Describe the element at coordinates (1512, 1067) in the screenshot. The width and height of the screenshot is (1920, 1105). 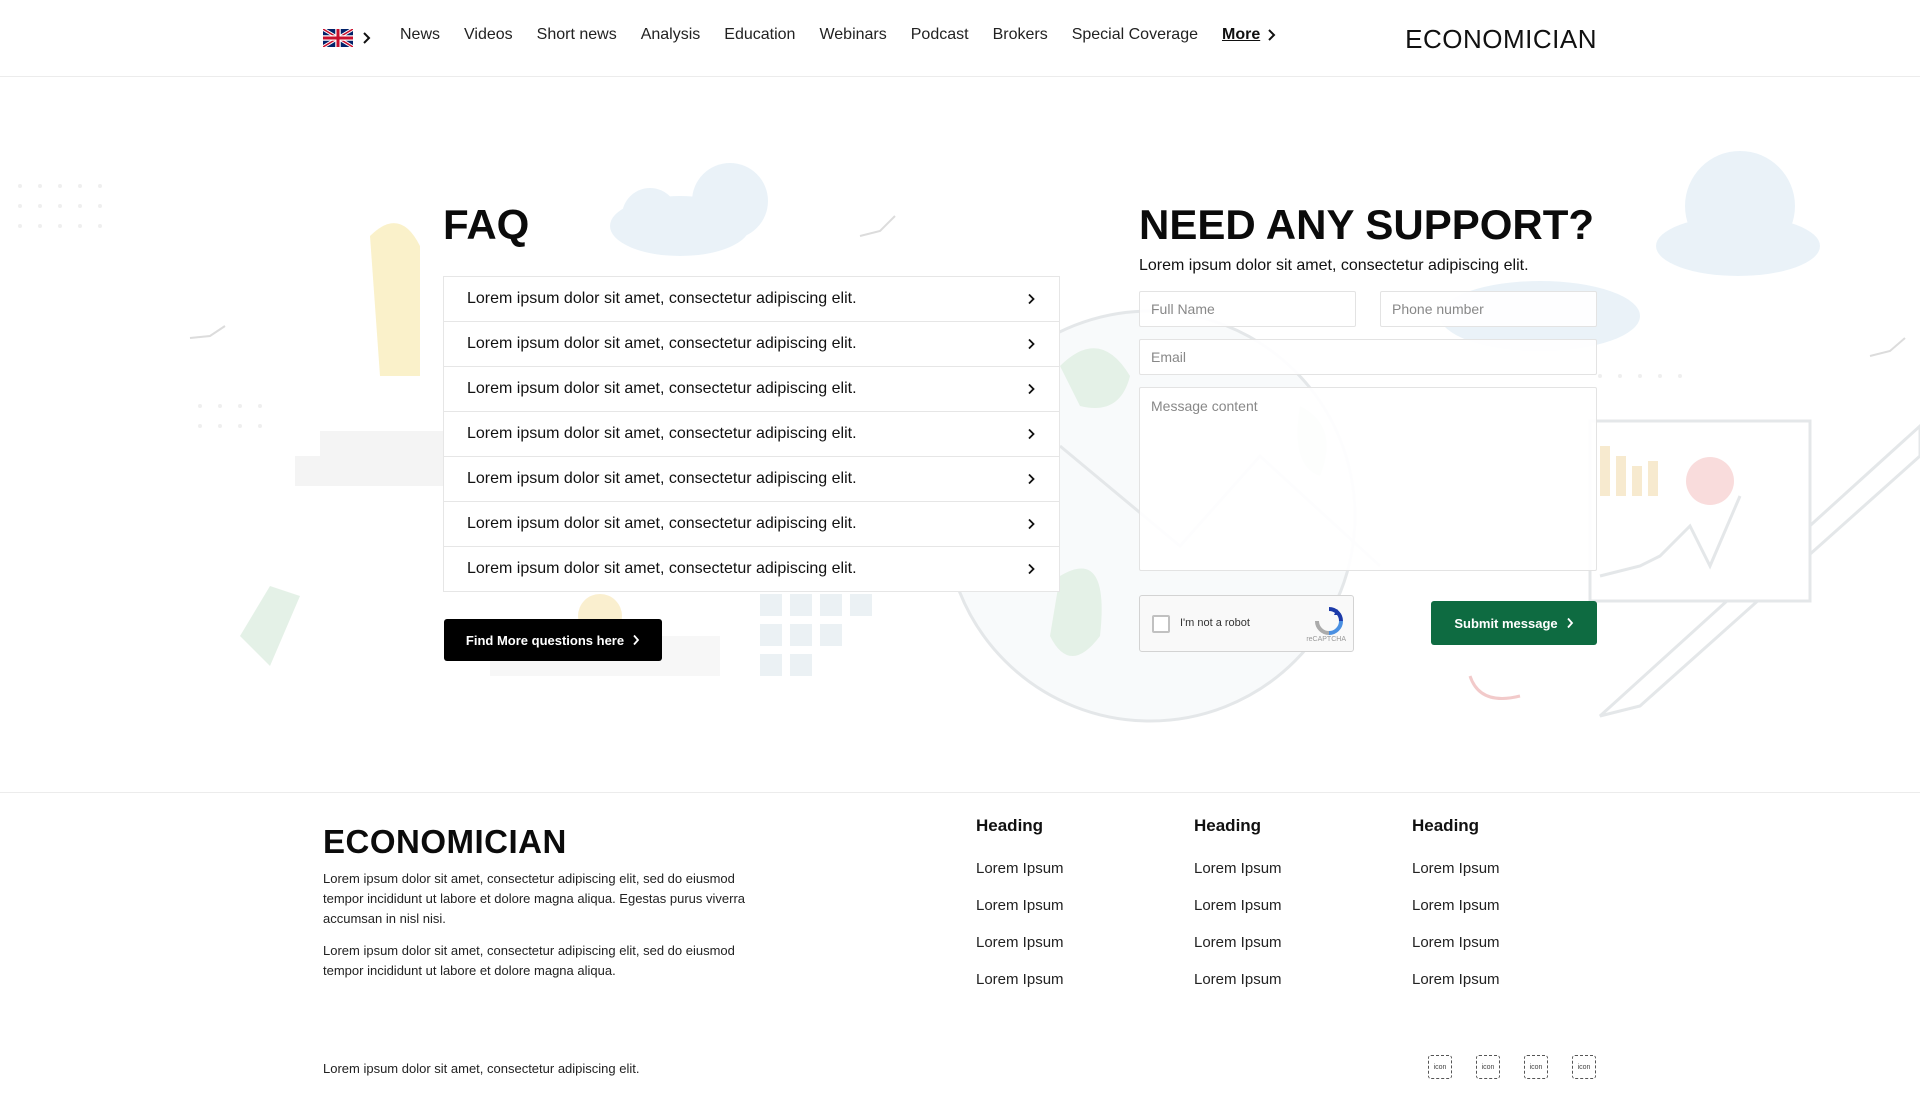
I see `social-icons: icon icon icon icon` at that location.